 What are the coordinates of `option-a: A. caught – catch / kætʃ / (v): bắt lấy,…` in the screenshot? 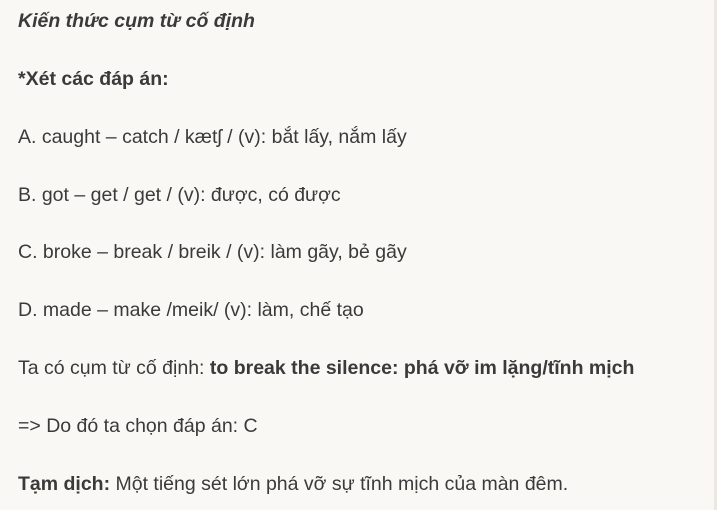 It's located at (212, 137).